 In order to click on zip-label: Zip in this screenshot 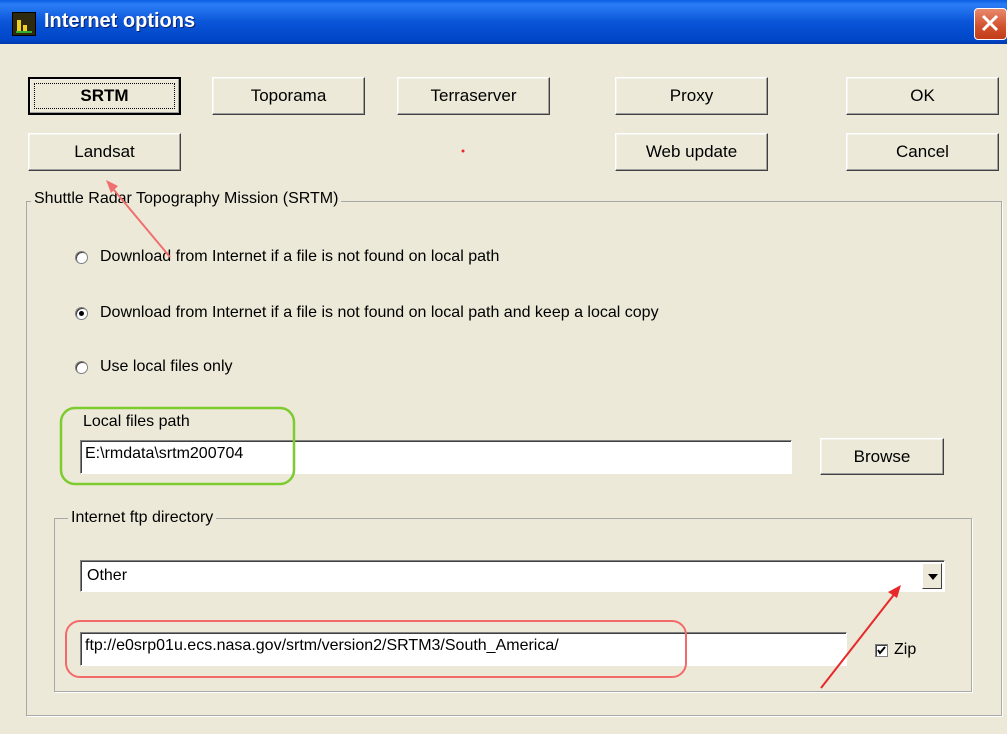, I will do `click(905, 649)`.